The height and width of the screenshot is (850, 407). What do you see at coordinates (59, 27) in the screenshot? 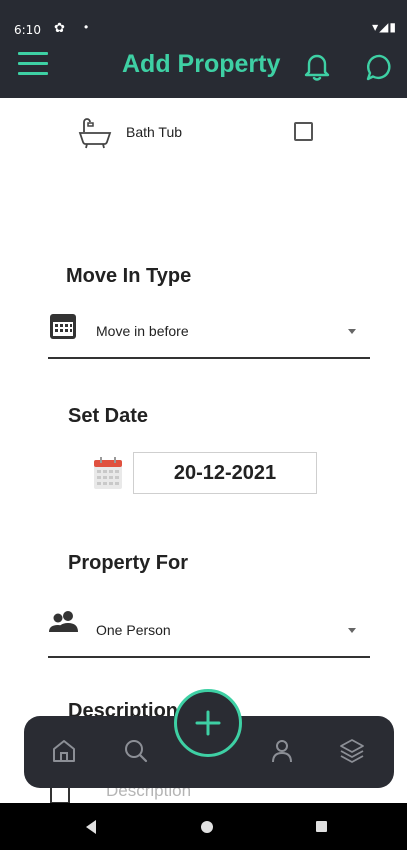
I see `settings-status-icon: ✿` at bounding box center [59, 27].